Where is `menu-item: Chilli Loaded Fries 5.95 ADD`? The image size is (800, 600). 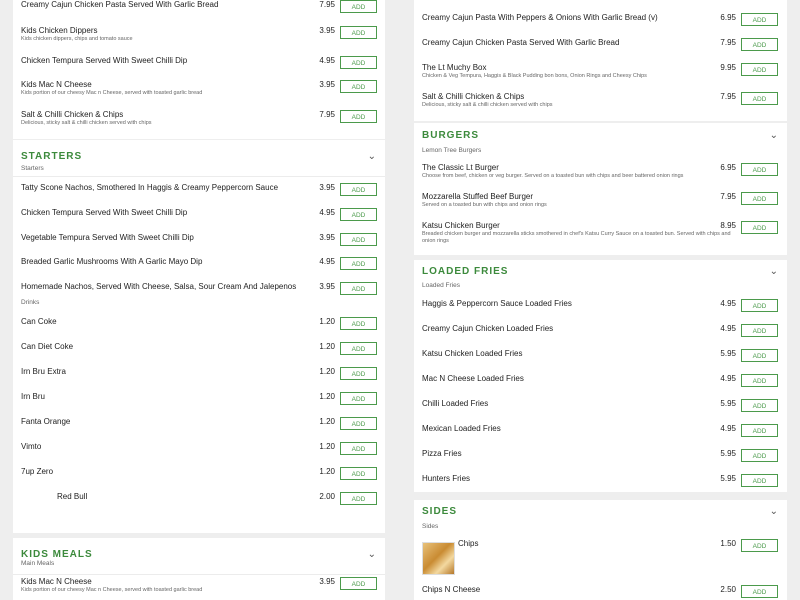
menu-item: Chilli Loaded Fries 5.95 ADD is located at coordinates (600, 408).